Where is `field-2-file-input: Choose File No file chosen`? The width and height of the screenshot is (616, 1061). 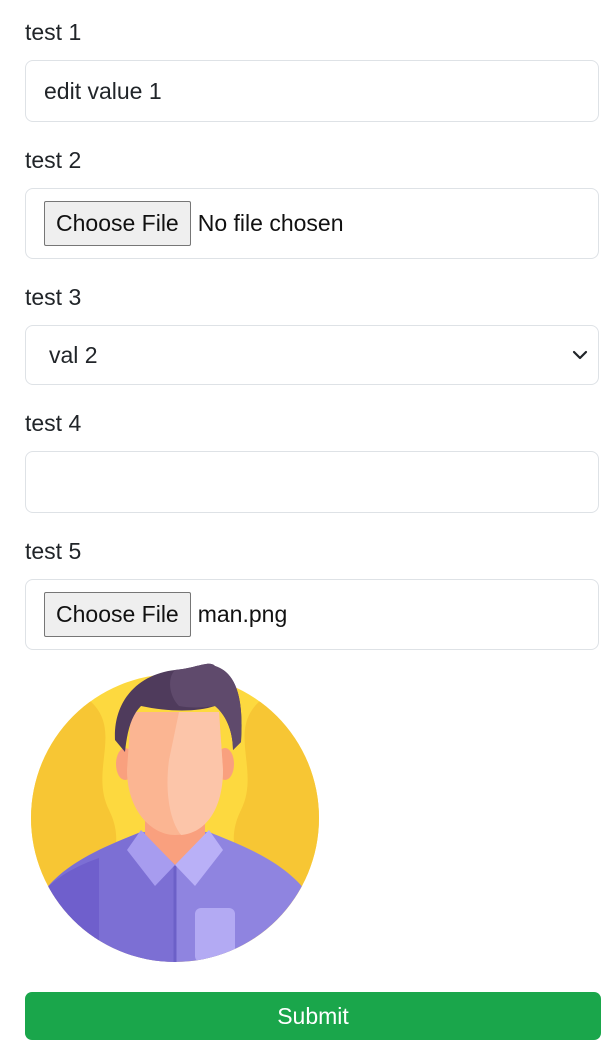 field-2-file-input: Choose File No file chosen is located at coordinates (312, 223).